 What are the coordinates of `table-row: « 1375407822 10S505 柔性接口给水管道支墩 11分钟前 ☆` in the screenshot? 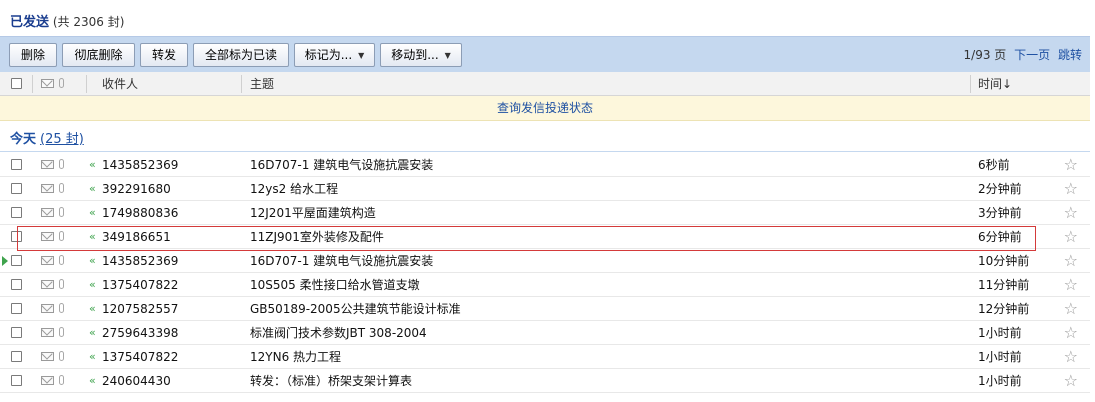 It's located at (545, 285).